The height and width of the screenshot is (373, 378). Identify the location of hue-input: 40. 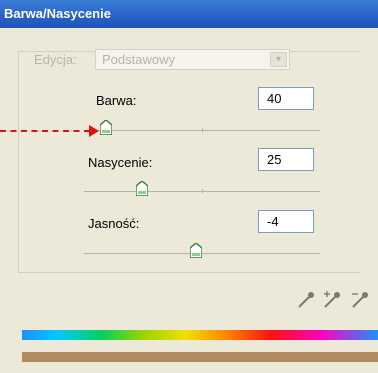
(286, 98).